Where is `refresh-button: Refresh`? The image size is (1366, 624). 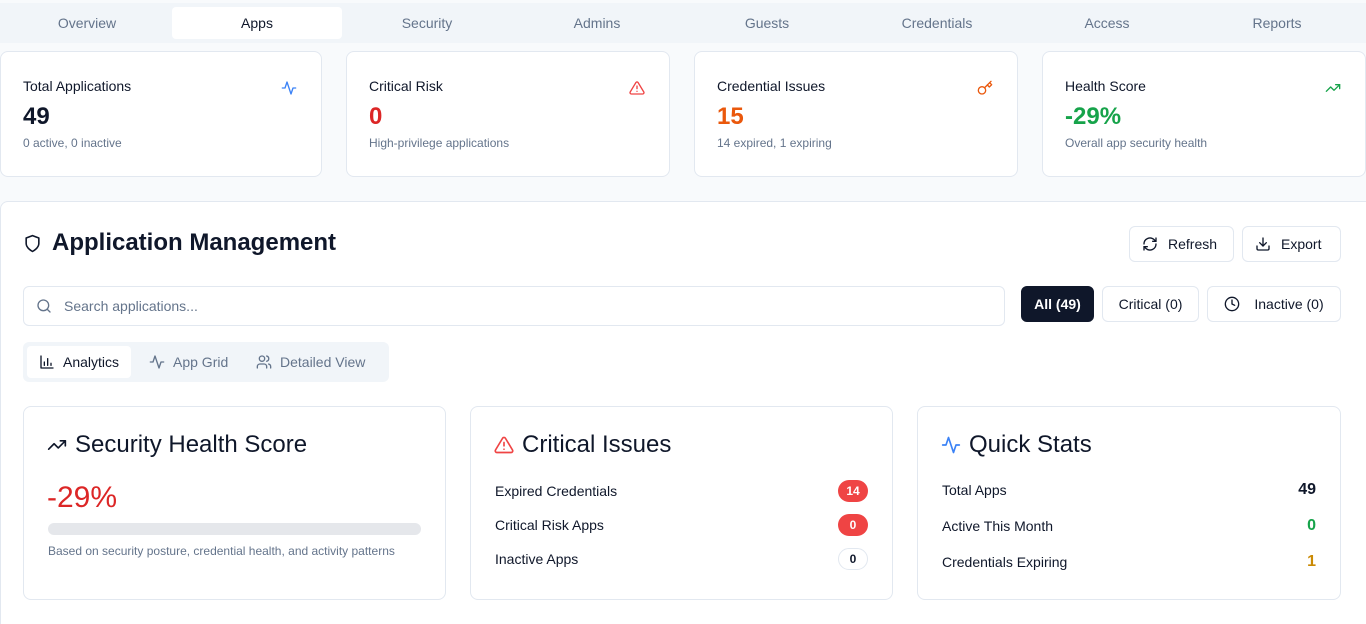 refresh-button: Refresh is located at coordinates (1181, 244).